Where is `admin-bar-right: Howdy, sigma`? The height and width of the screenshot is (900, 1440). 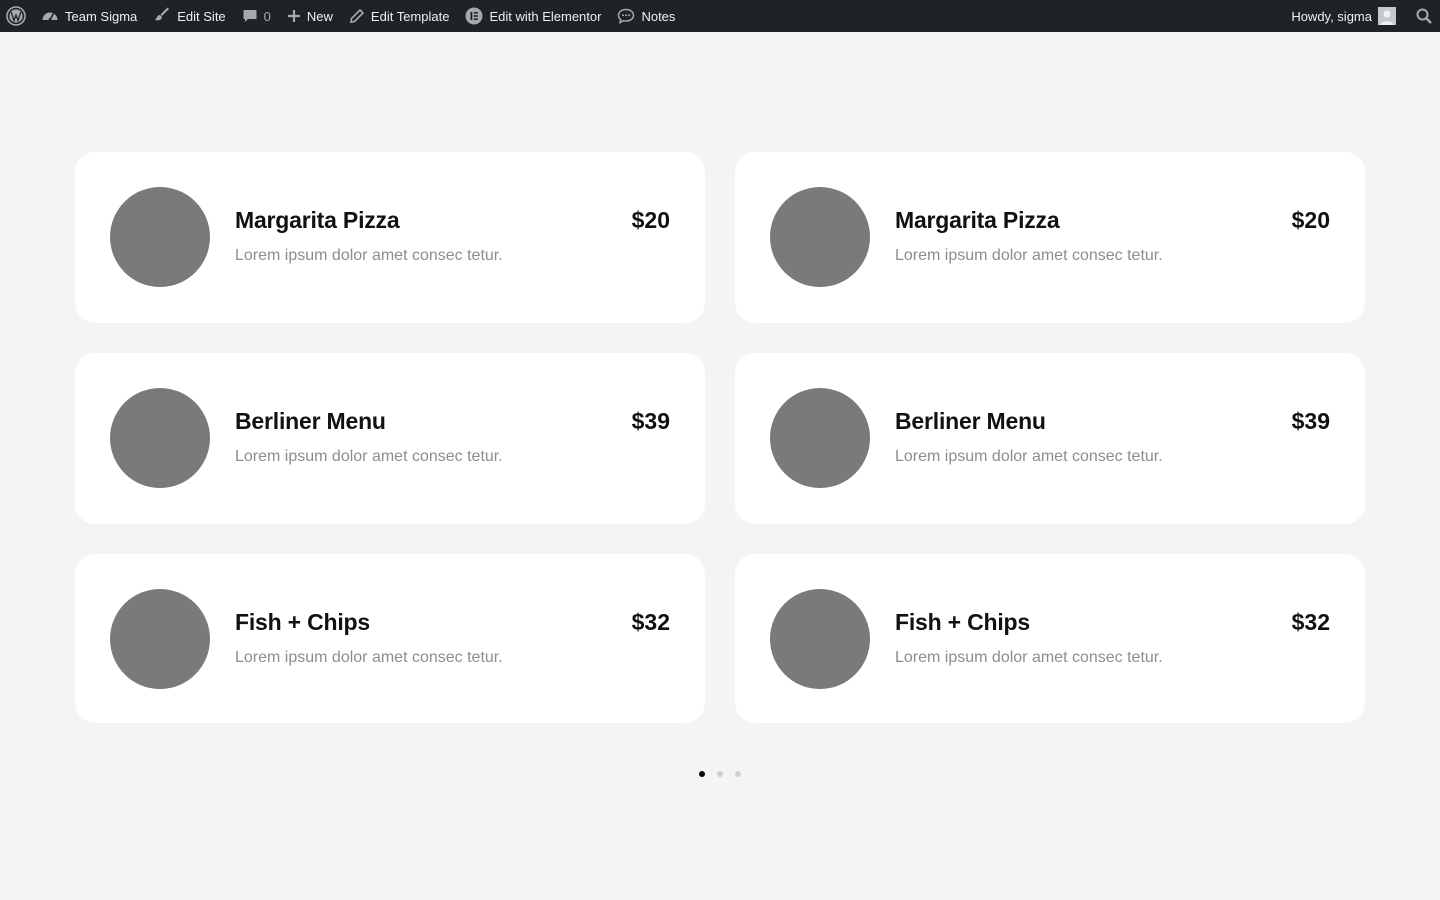
admin-bar-right: Howdy, sigma is located at coordinates (1361, 16).